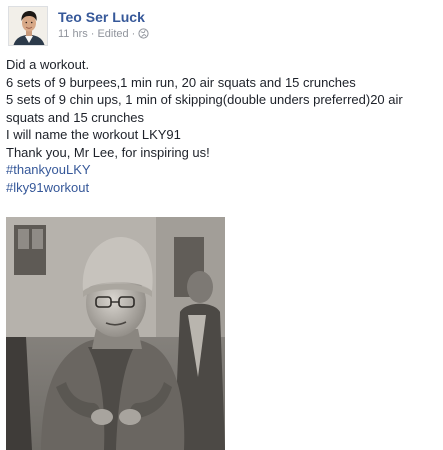 This screenshot has height=450, width=443. I want to click on avatar, so click(28, 26).